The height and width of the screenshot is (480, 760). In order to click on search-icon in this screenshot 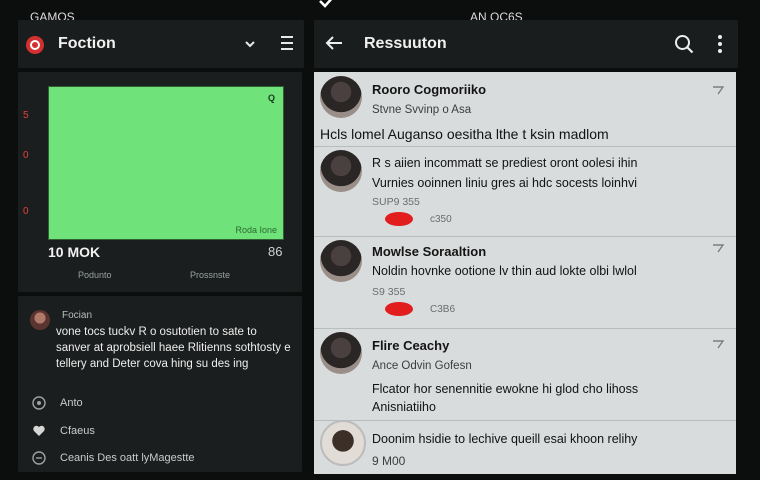, I will do `click(684, 44)`.